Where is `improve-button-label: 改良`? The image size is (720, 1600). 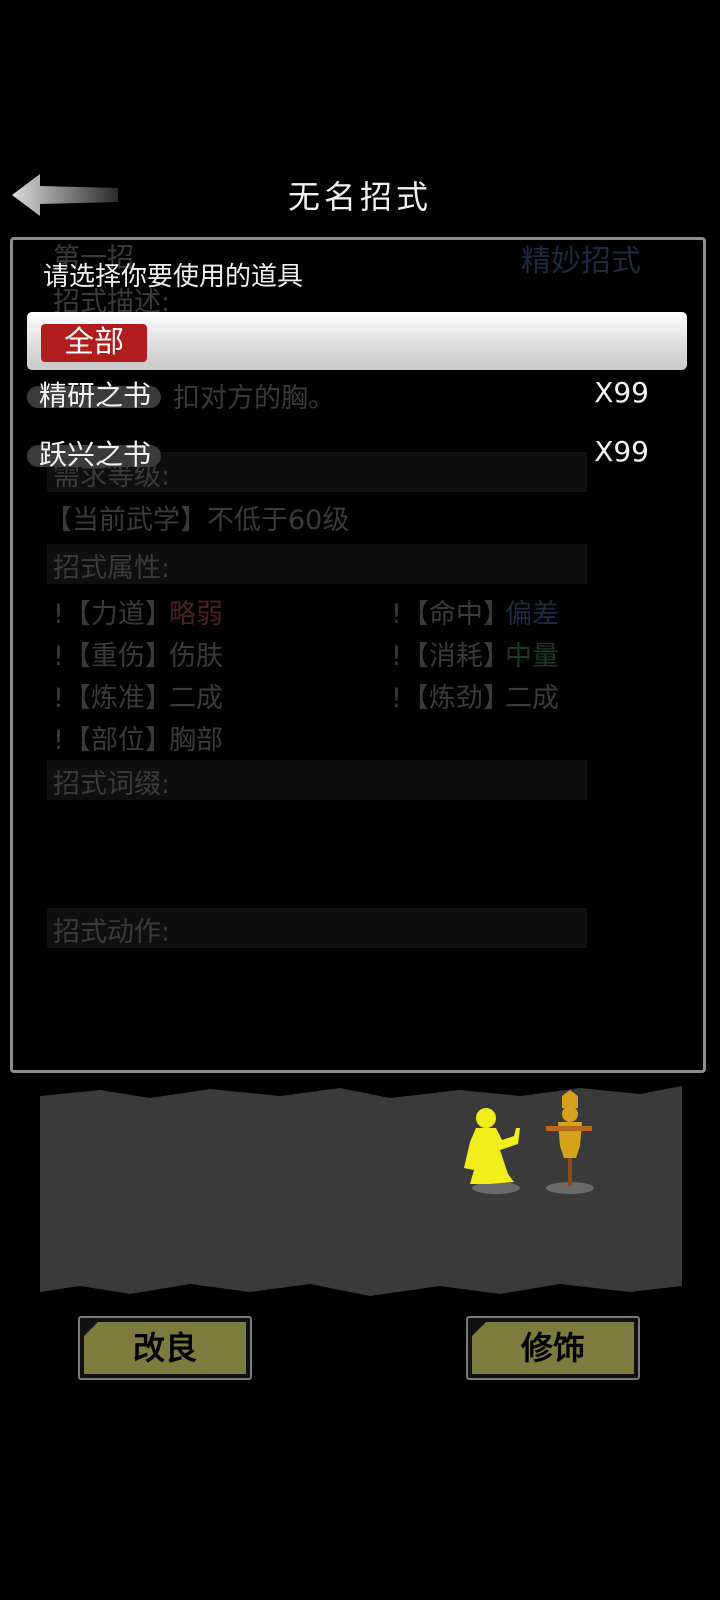 improve-button-label: 改良 is located at coordinates (165, 1348).